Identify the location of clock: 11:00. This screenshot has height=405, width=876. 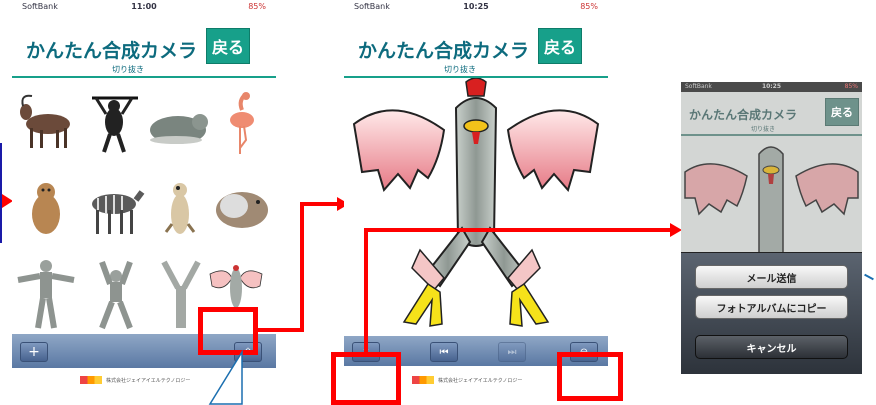
(144, 6).